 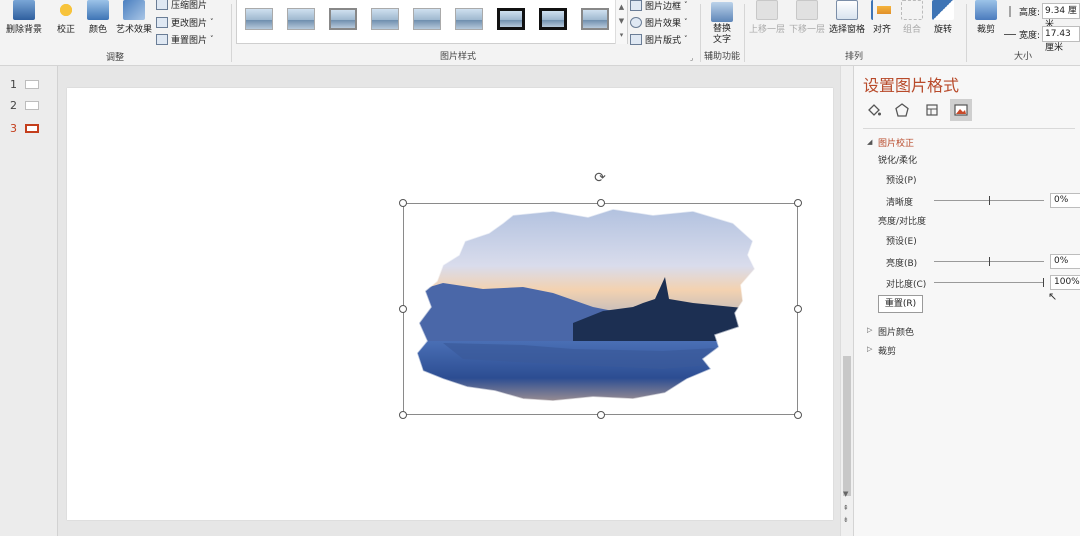 What do you see at coordinates (882, 10) in the screenshot?
I see `align-icon` at bounding box center [882, 10].